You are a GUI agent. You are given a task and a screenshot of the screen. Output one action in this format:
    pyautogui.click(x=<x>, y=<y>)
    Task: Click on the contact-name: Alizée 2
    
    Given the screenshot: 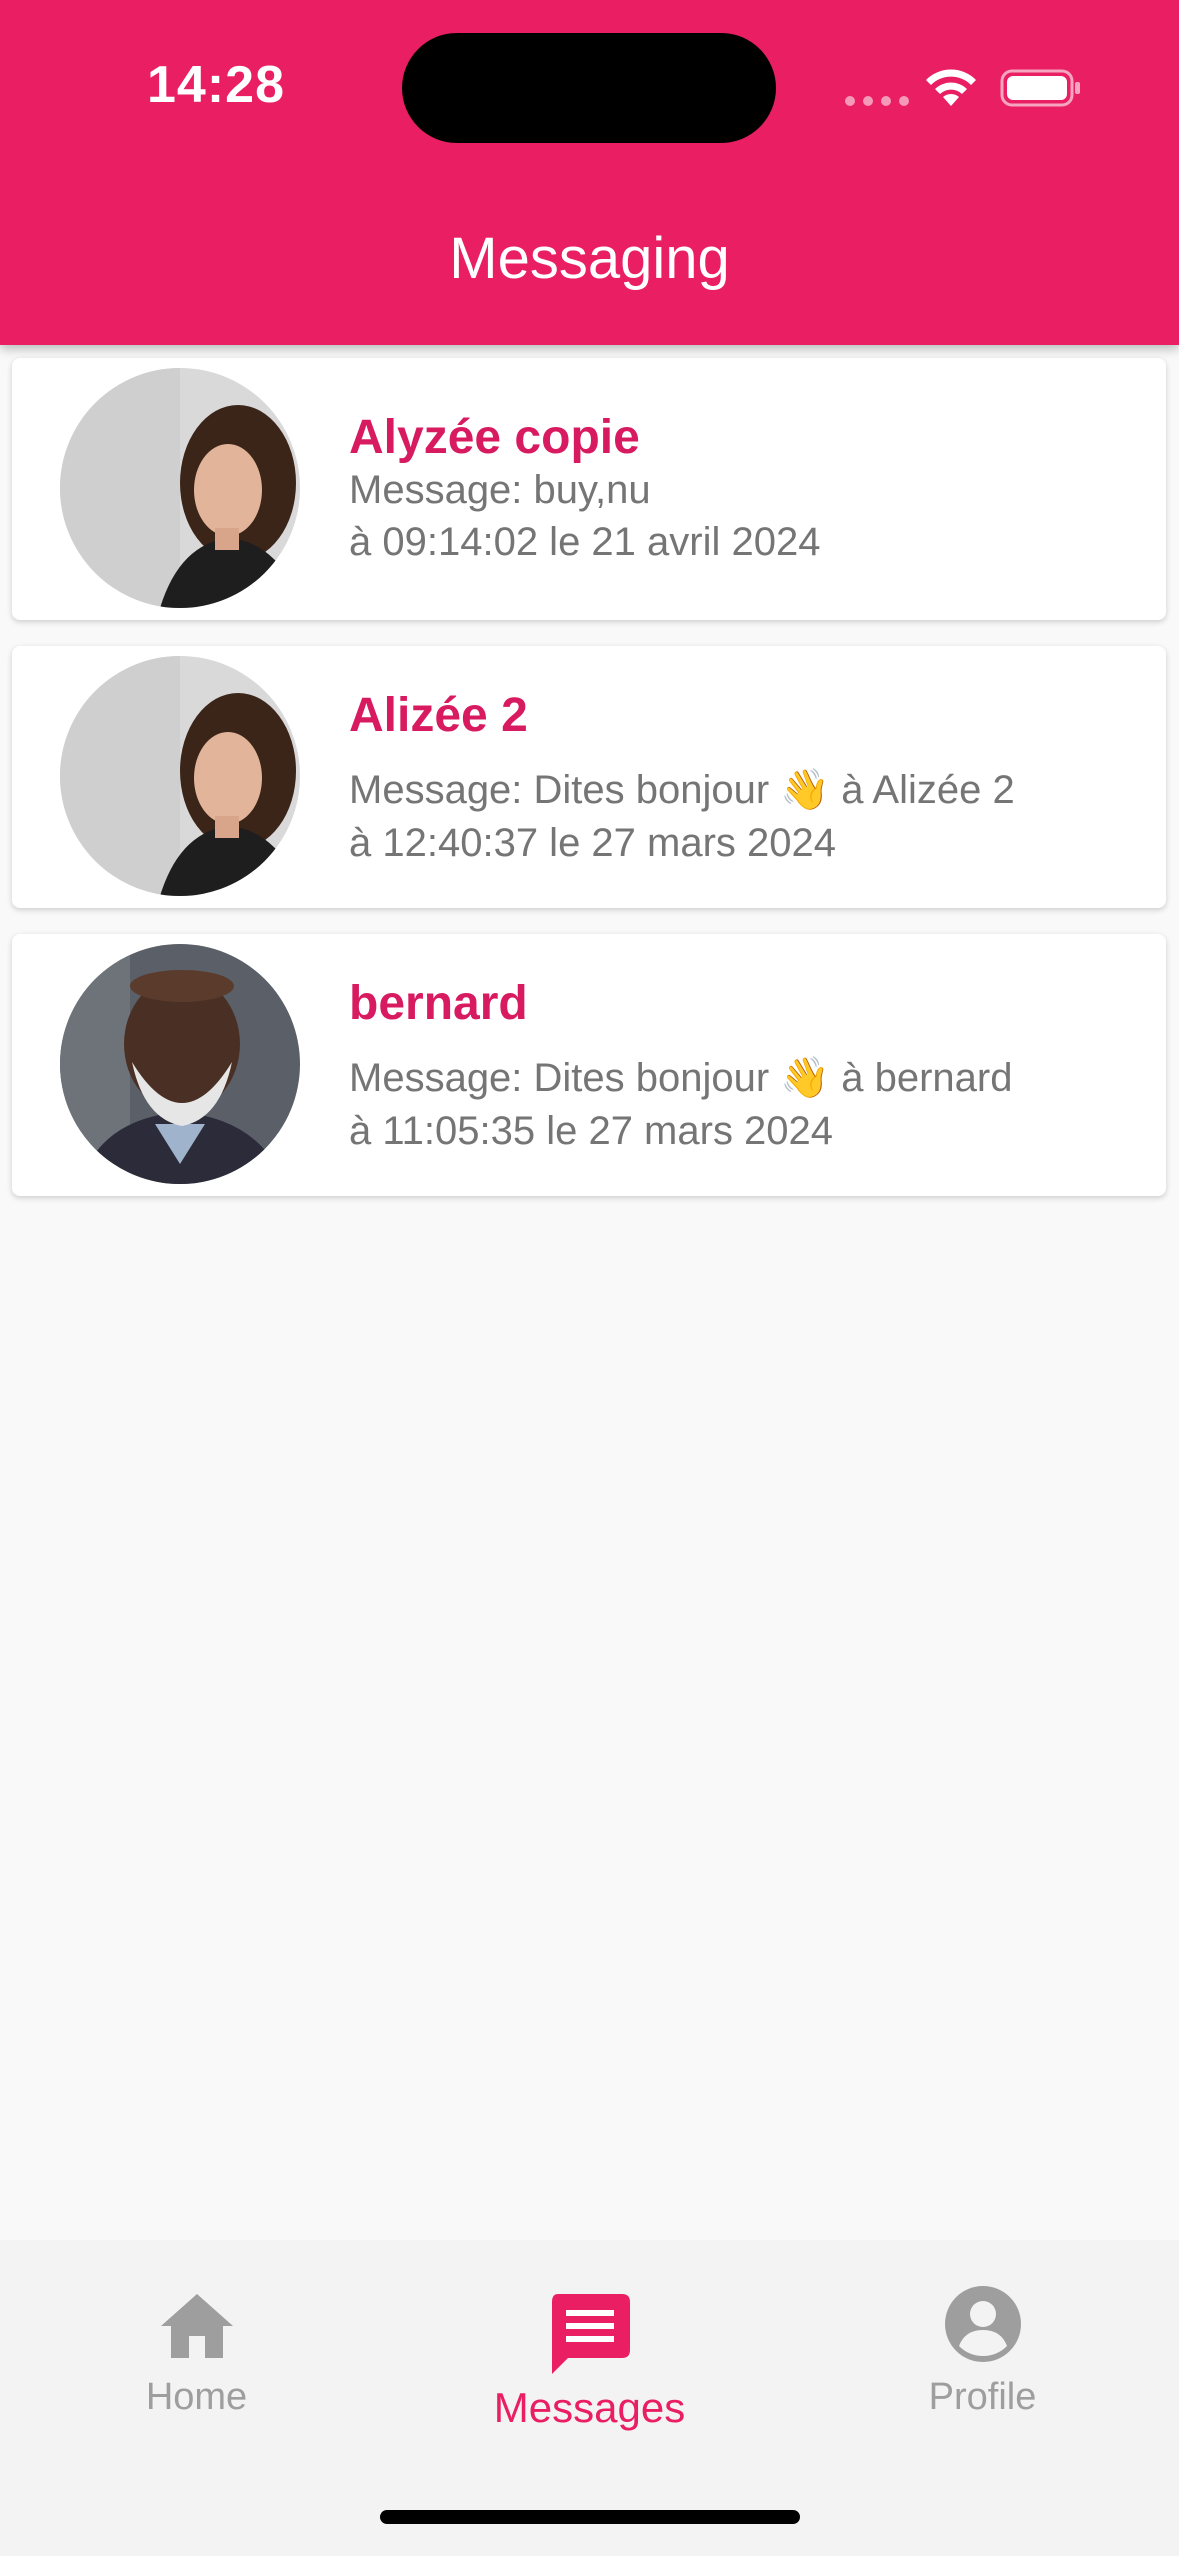 What is the action you would take?
    pyautogui.click(x=438, y=715)
    